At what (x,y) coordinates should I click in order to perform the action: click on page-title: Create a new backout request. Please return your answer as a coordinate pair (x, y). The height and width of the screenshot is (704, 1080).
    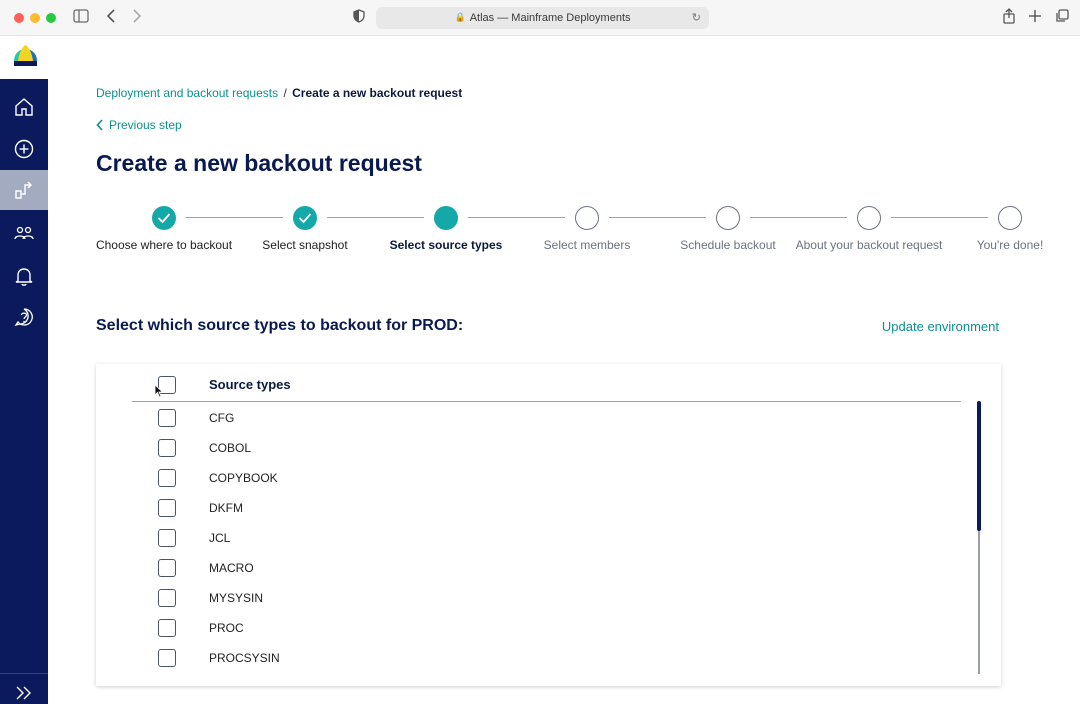
    Looking at the image, I should click on (259, 163).